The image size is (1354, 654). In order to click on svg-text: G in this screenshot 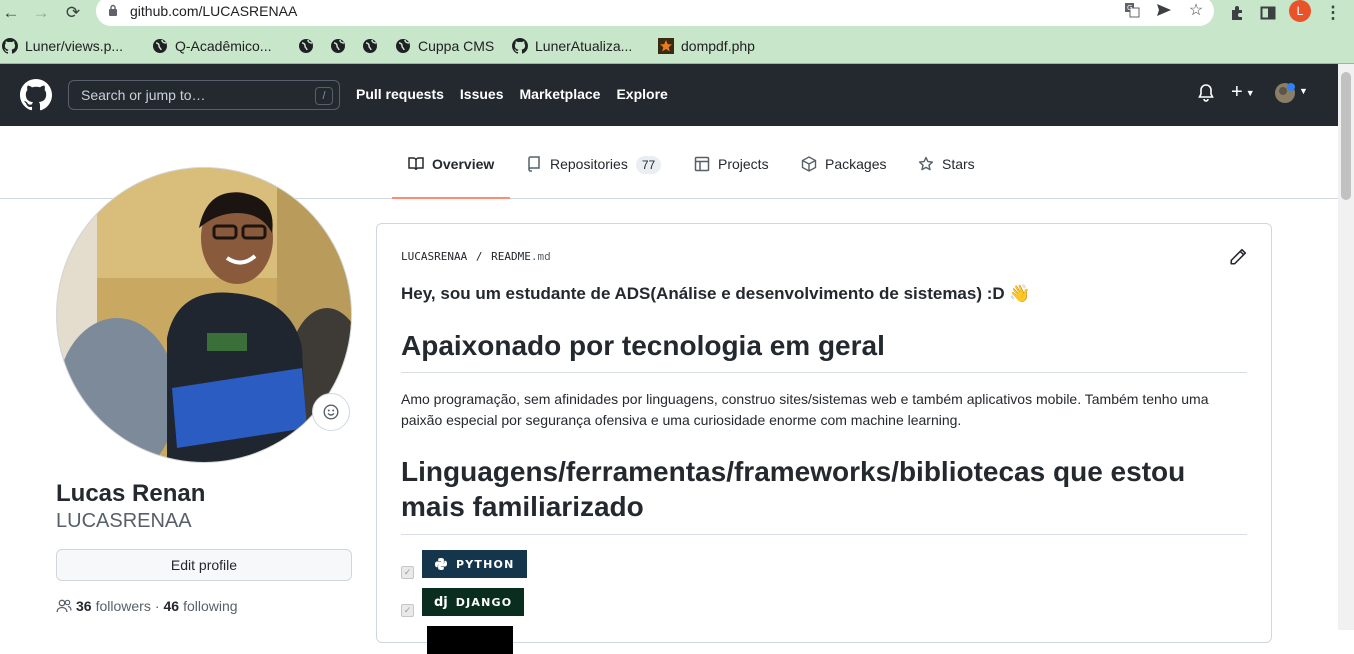, I will do `click(1129, 8)`.